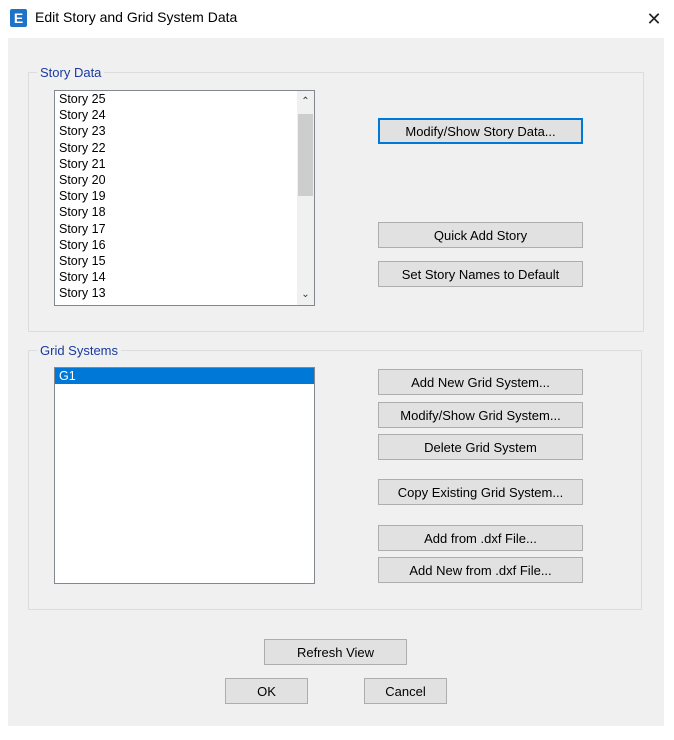 This screenshot has height=740, width=674. I want to click on scroll-up-icon: ⌃, so click(305, 101).